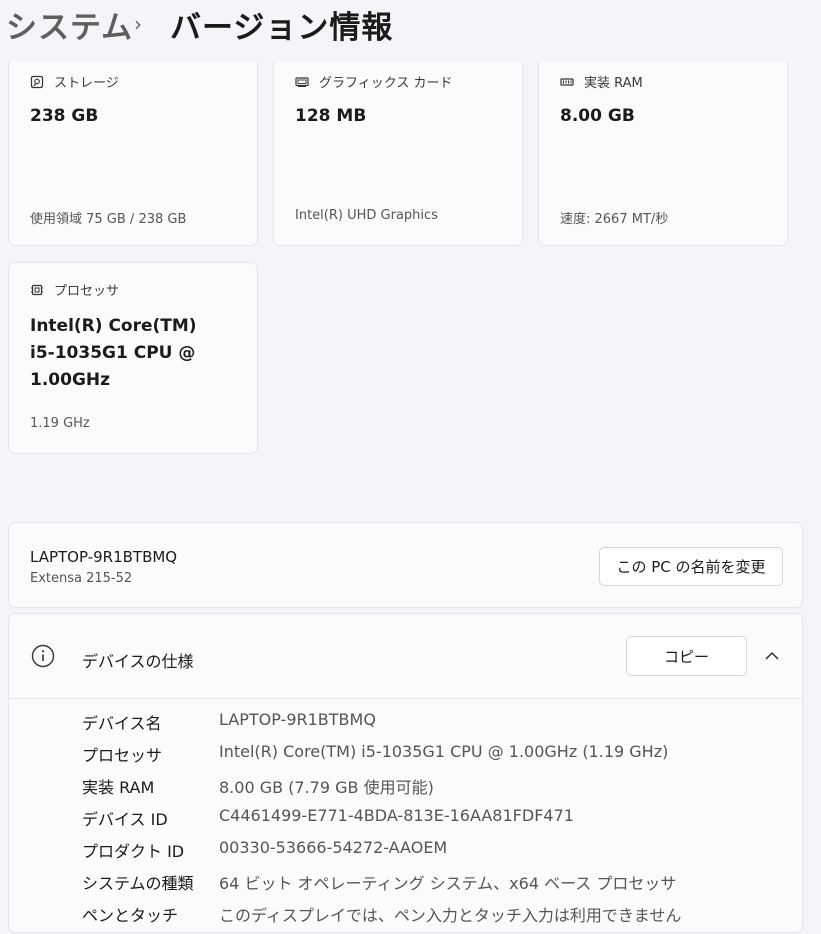 The image size is (821, 934). I want to click on spec-value: 8.00 GB (7.79 GB 使用可能), so click(326, 787).